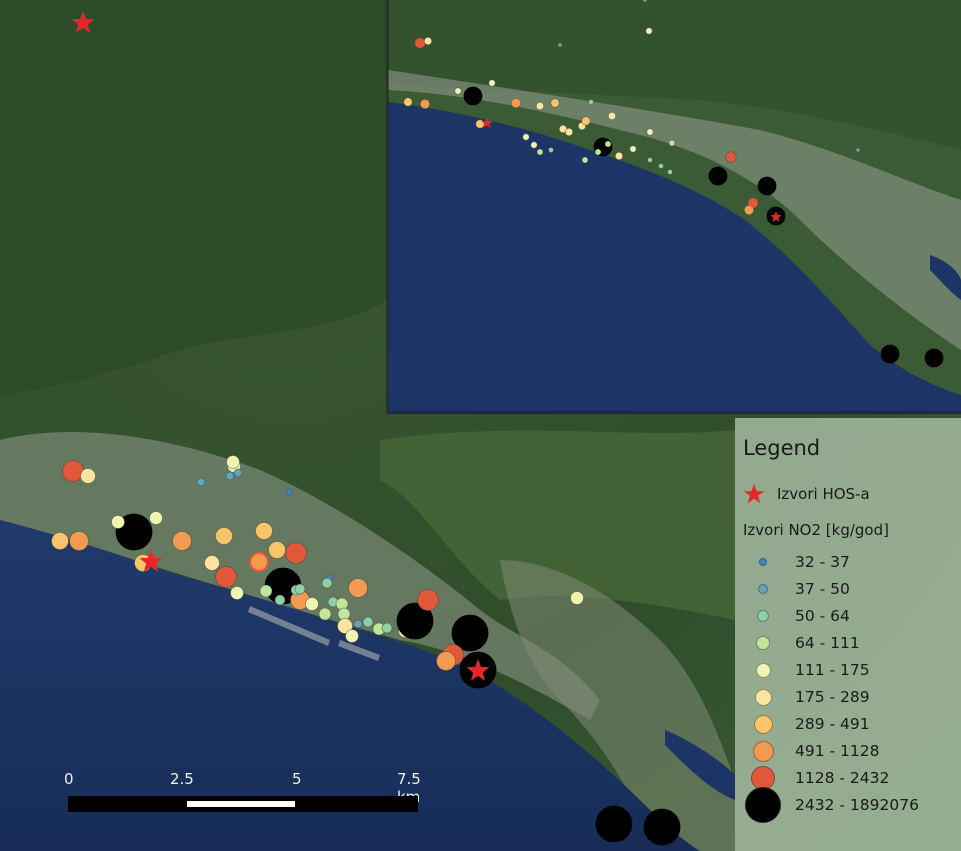 This screenshot has width=961, height=851. I want to click on legend-class-row: 111 - 175, so click(848, 672).